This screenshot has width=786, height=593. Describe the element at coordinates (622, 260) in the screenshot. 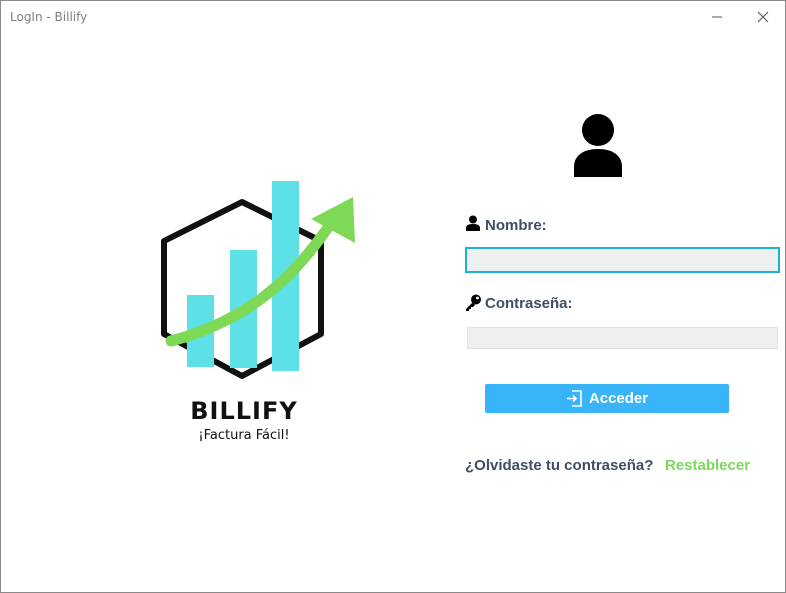

I see `username-input` at that location.